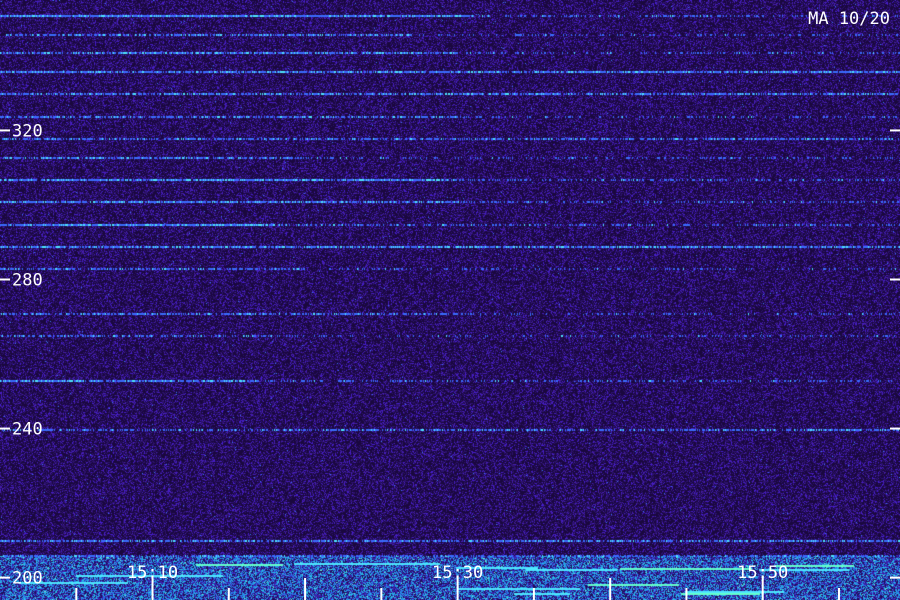  Describe the element at coordinates (27, 430) in the screenshot. I see `y-tick-label: 240` at that location.